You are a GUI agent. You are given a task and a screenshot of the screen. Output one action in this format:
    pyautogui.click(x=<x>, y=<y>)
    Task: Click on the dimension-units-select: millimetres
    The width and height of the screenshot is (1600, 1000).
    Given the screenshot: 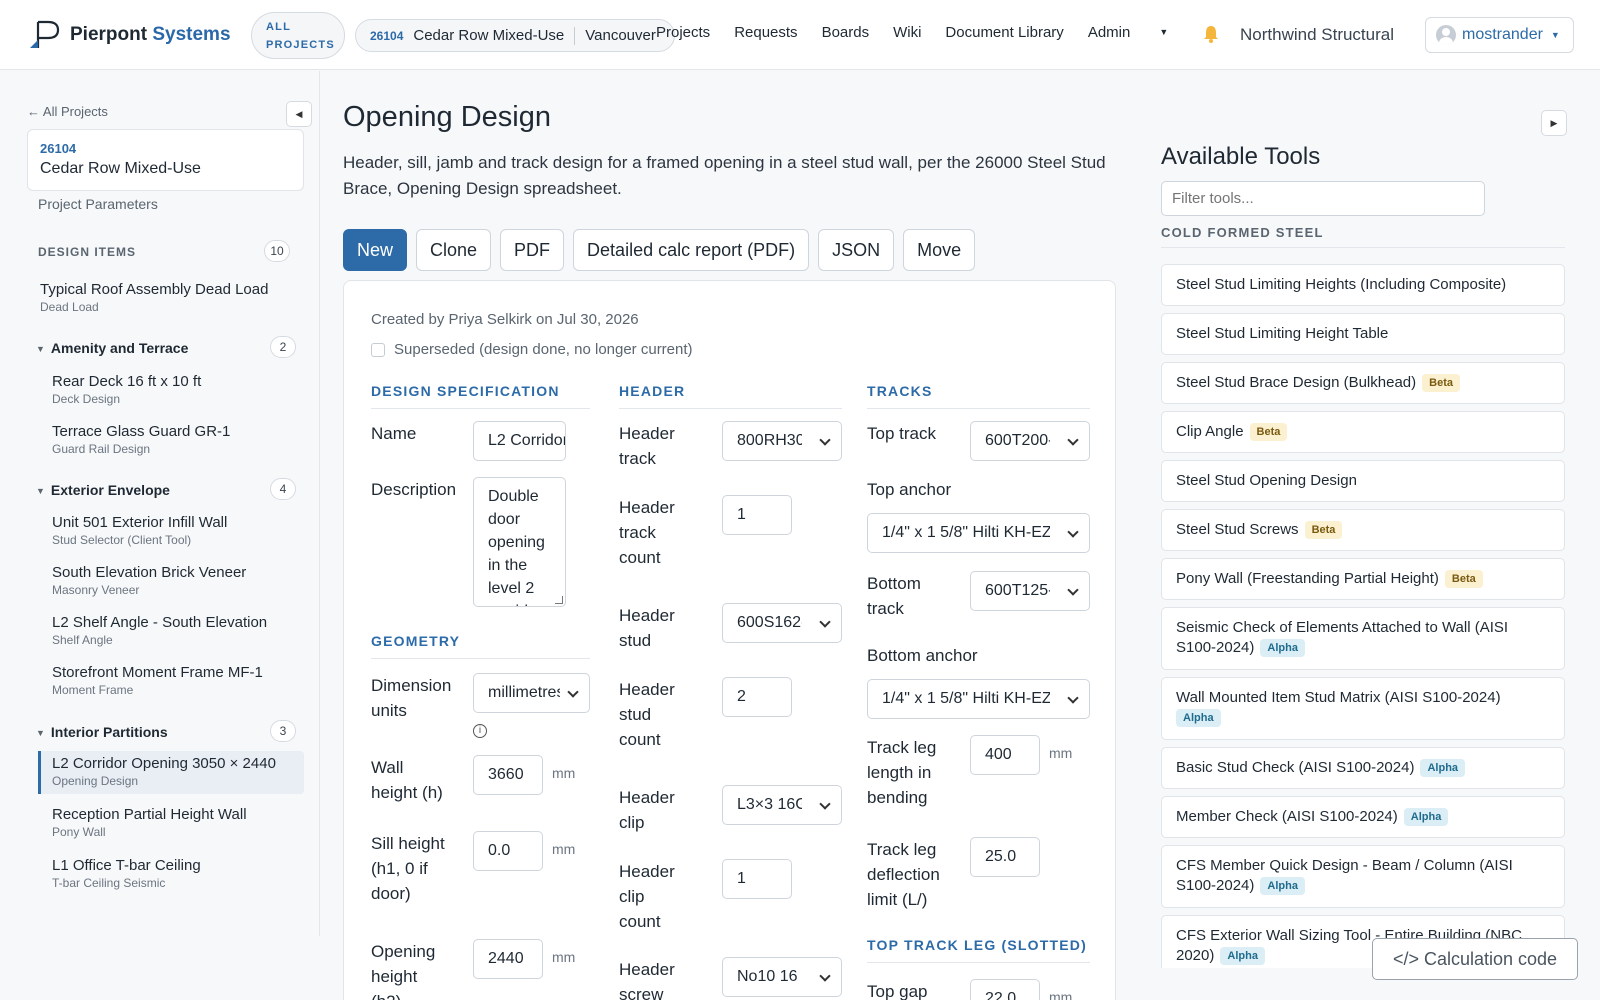 What is the action you would take?
    pyautogui.click(x=531, y=693)
    